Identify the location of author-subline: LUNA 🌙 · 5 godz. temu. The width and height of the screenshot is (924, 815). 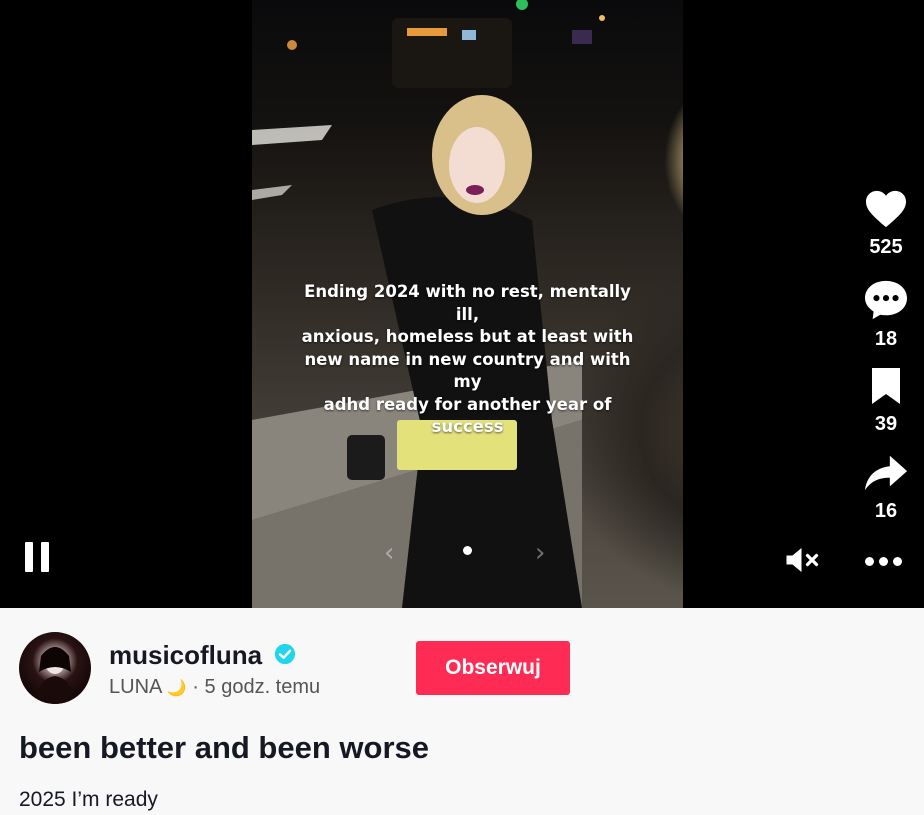
(214, 687).